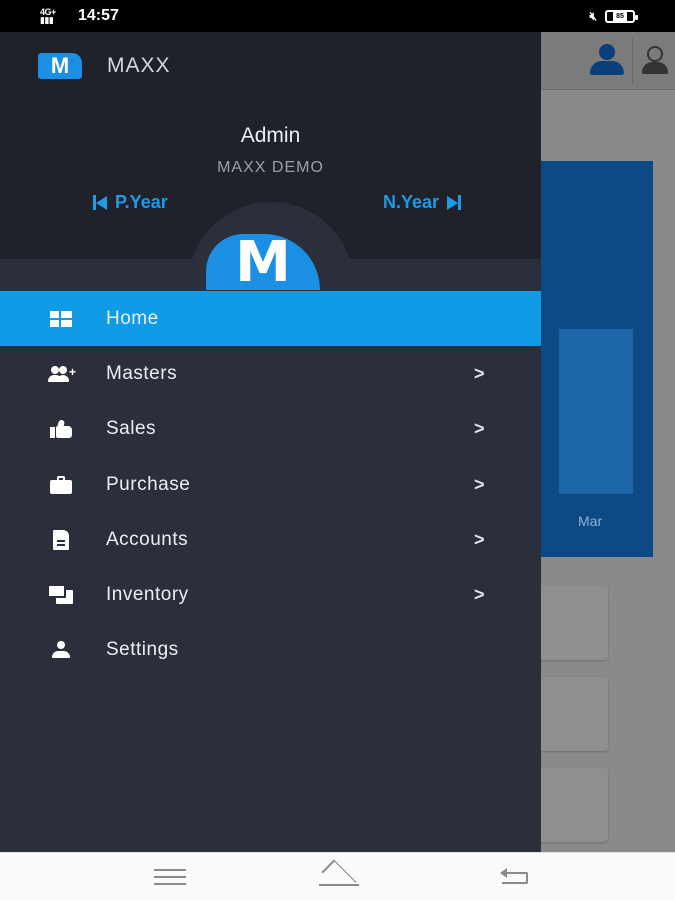 Image resolution: width=675 pixels, height=900 pixels. I want to click on brand-name: MAXX, so click(139, 65).